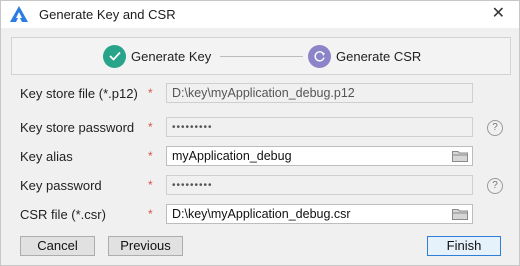  What do you see at coordinates (57, 246) in the screenshot?
I see `cancel-button: Cancel` at bounding box center [57, 246].